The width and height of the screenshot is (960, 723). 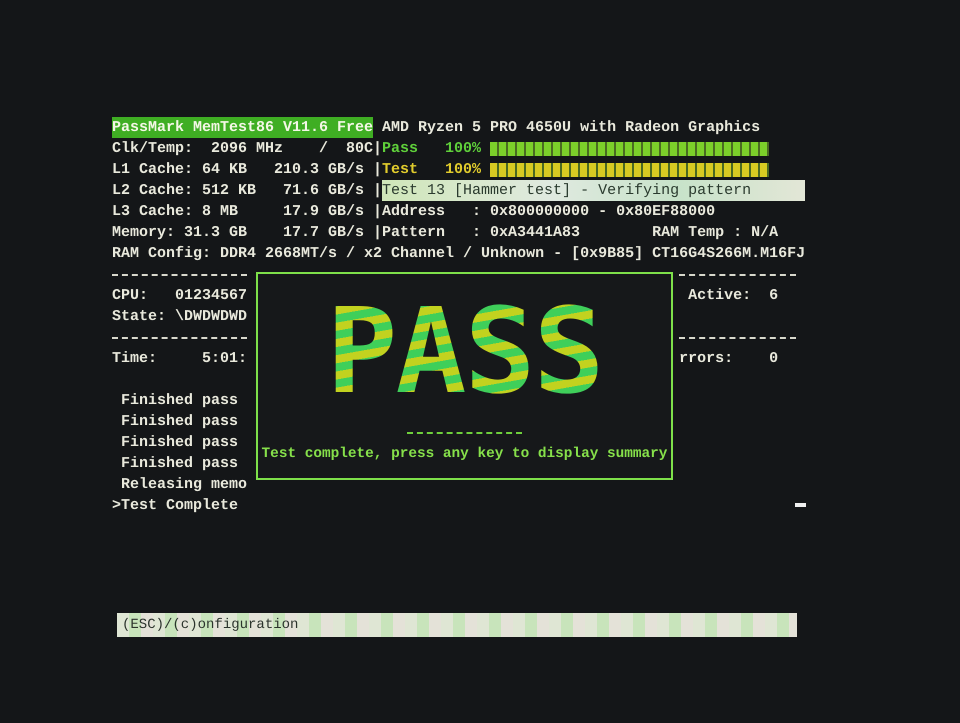 I want to click on app-title: PassMark MemTest86 V11.6 Free, so click(x=243, y=127).